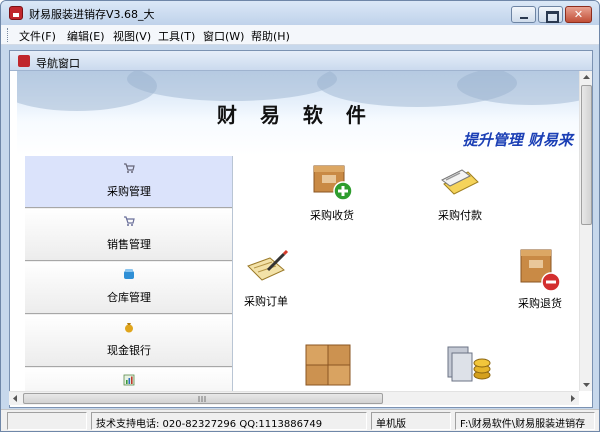 The image size is (600, 432). Describe the element at coordinates (128, 288) in the screenshot. I see `nav-item-warehouse: 仓库管理` at that location.